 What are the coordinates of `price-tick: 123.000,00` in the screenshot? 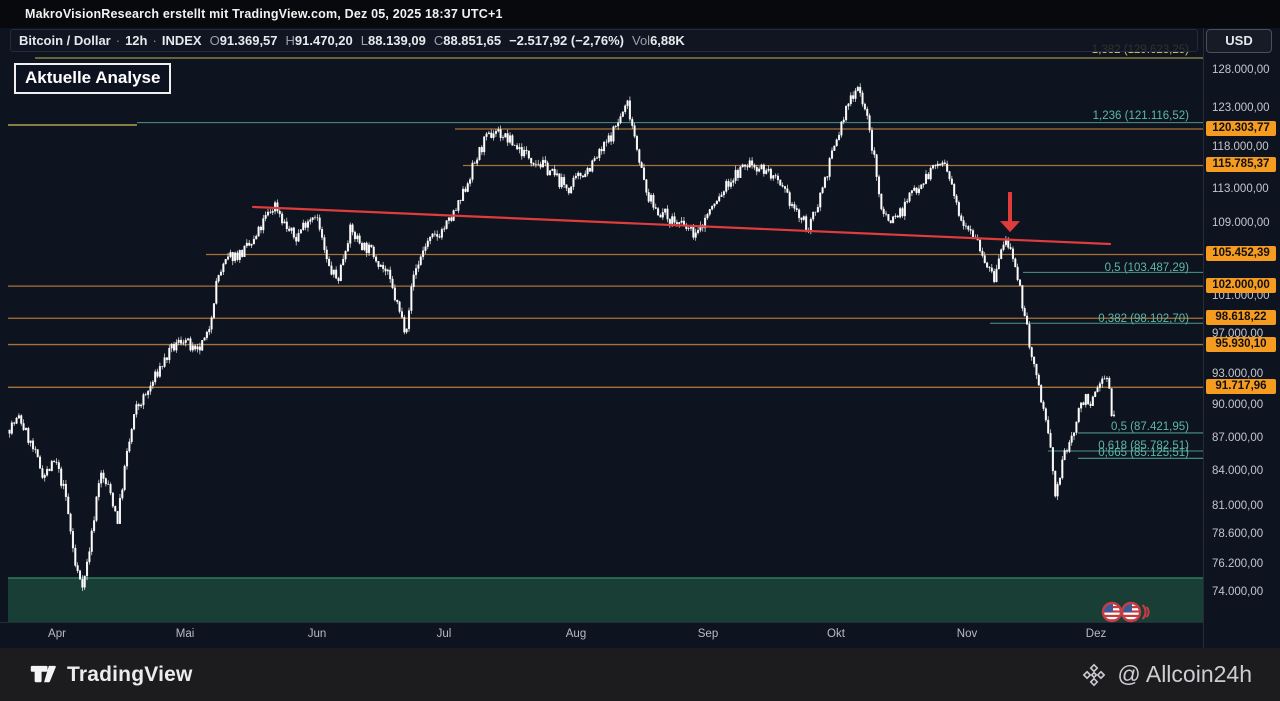 It's located at (1241, 107).